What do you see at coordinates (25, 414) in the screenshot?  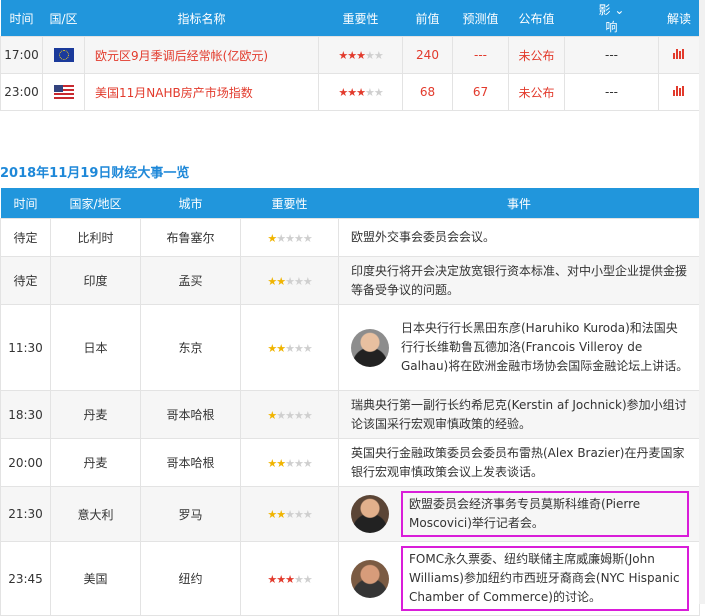 I see `event-time: 18:30` at bounding box center [25, 414].